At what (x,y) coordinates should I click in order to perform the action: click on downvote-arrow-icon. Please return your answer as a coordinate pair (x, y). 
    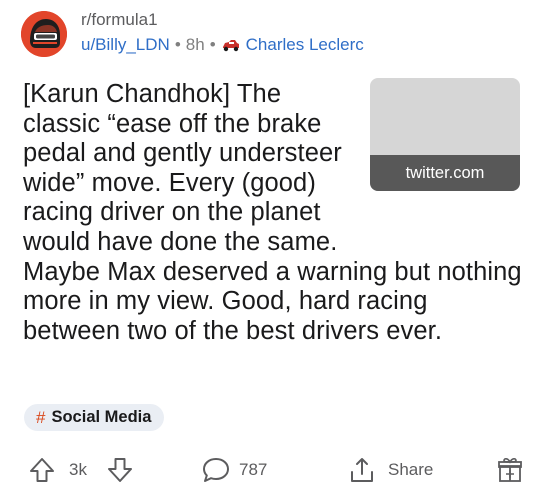
    Looking at the image, I should click on (120, 470).